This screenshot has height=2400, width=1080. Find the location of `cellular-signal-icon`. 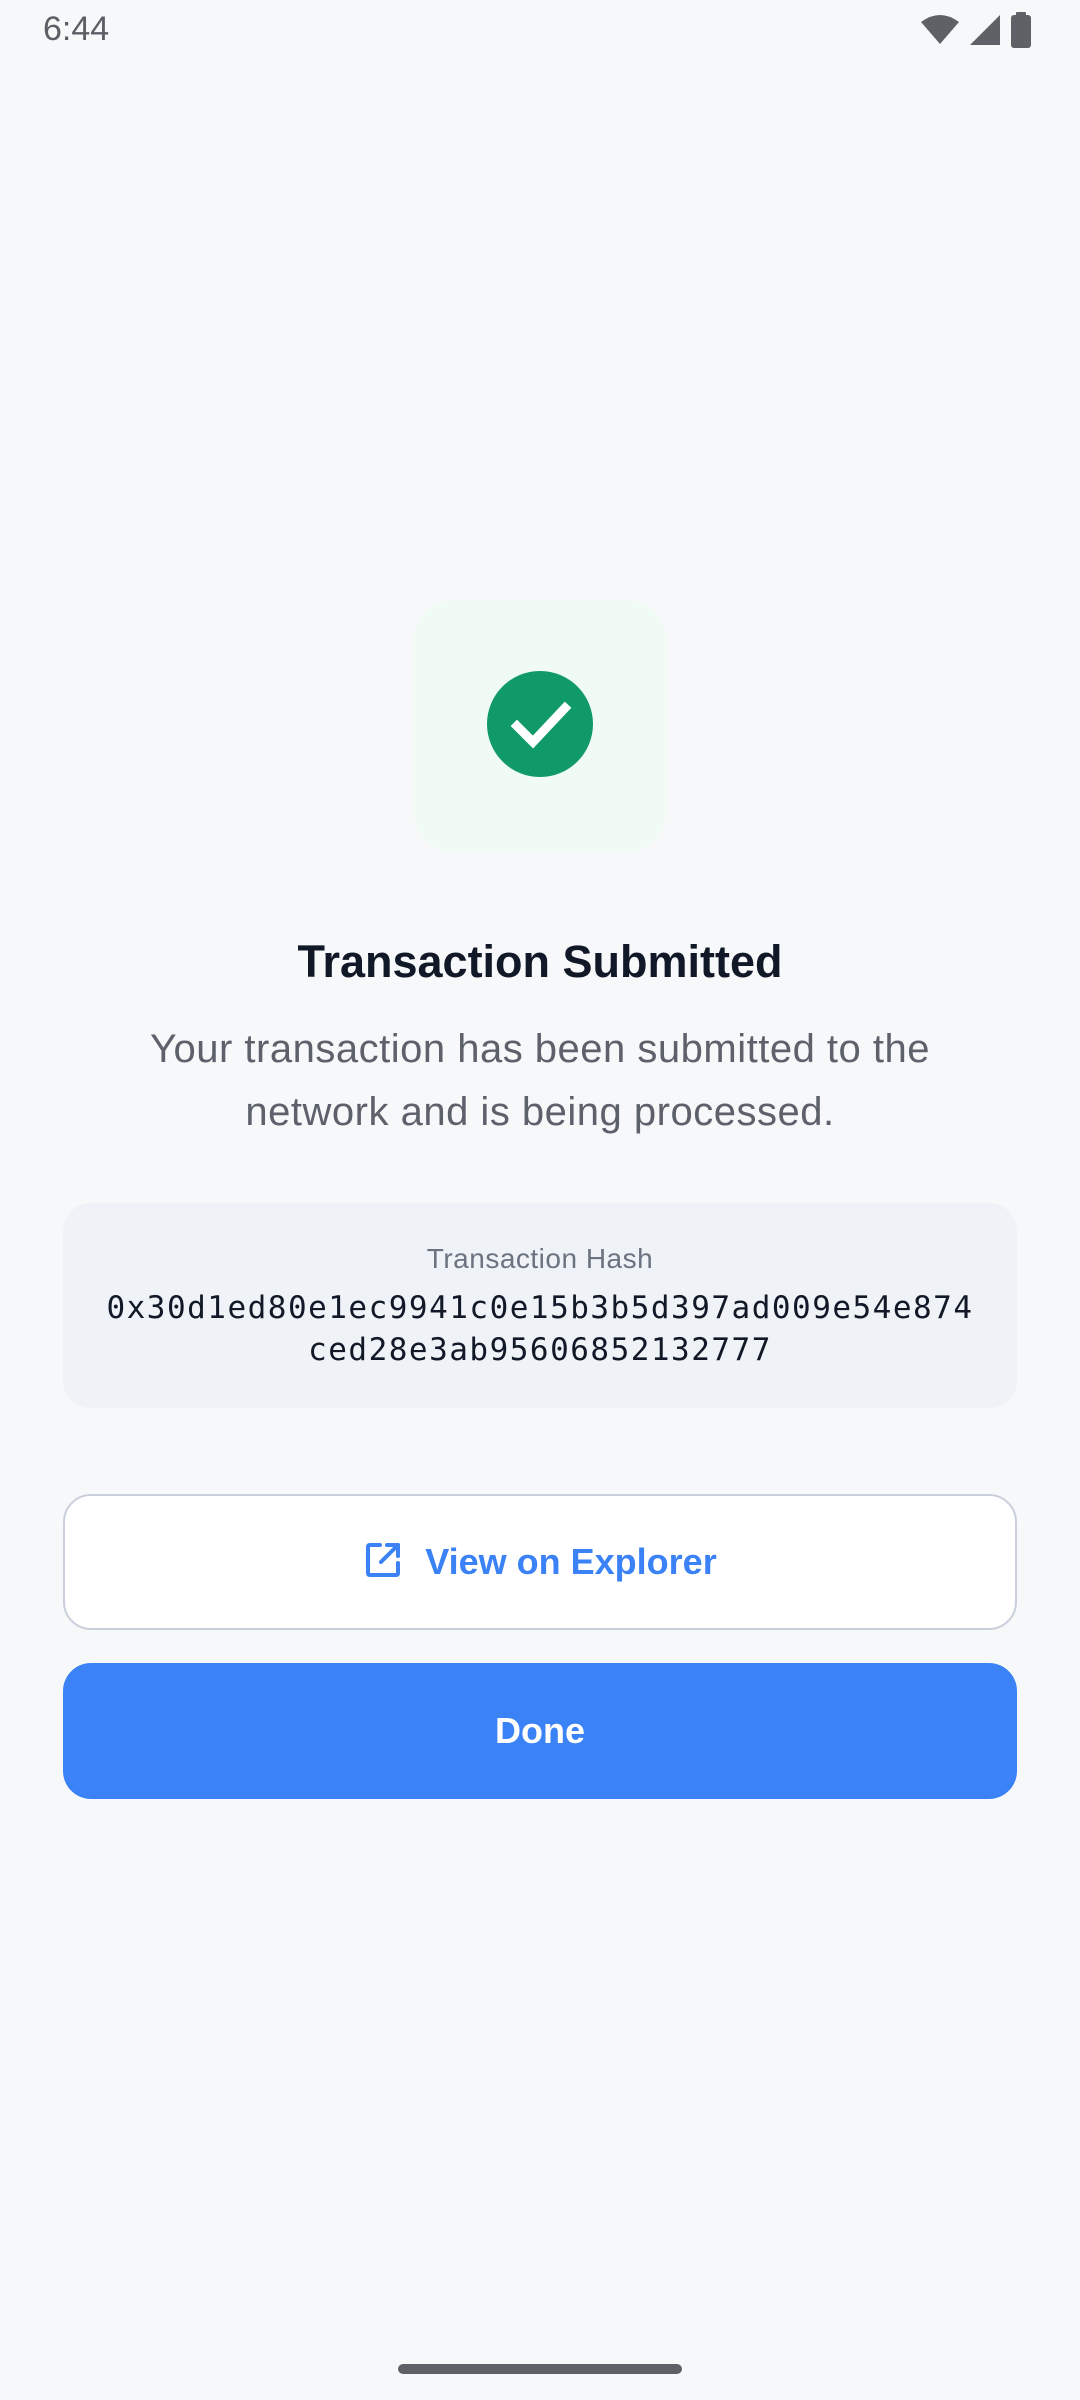

cellular-signal-icon is located at coordinates (985, 30).